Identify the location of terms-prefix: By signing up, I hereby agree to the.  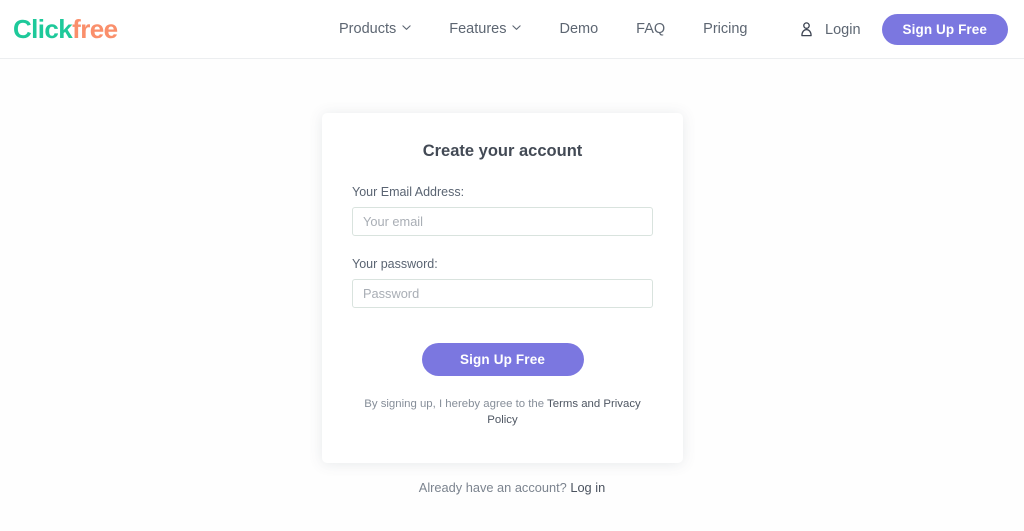
(456, 404).